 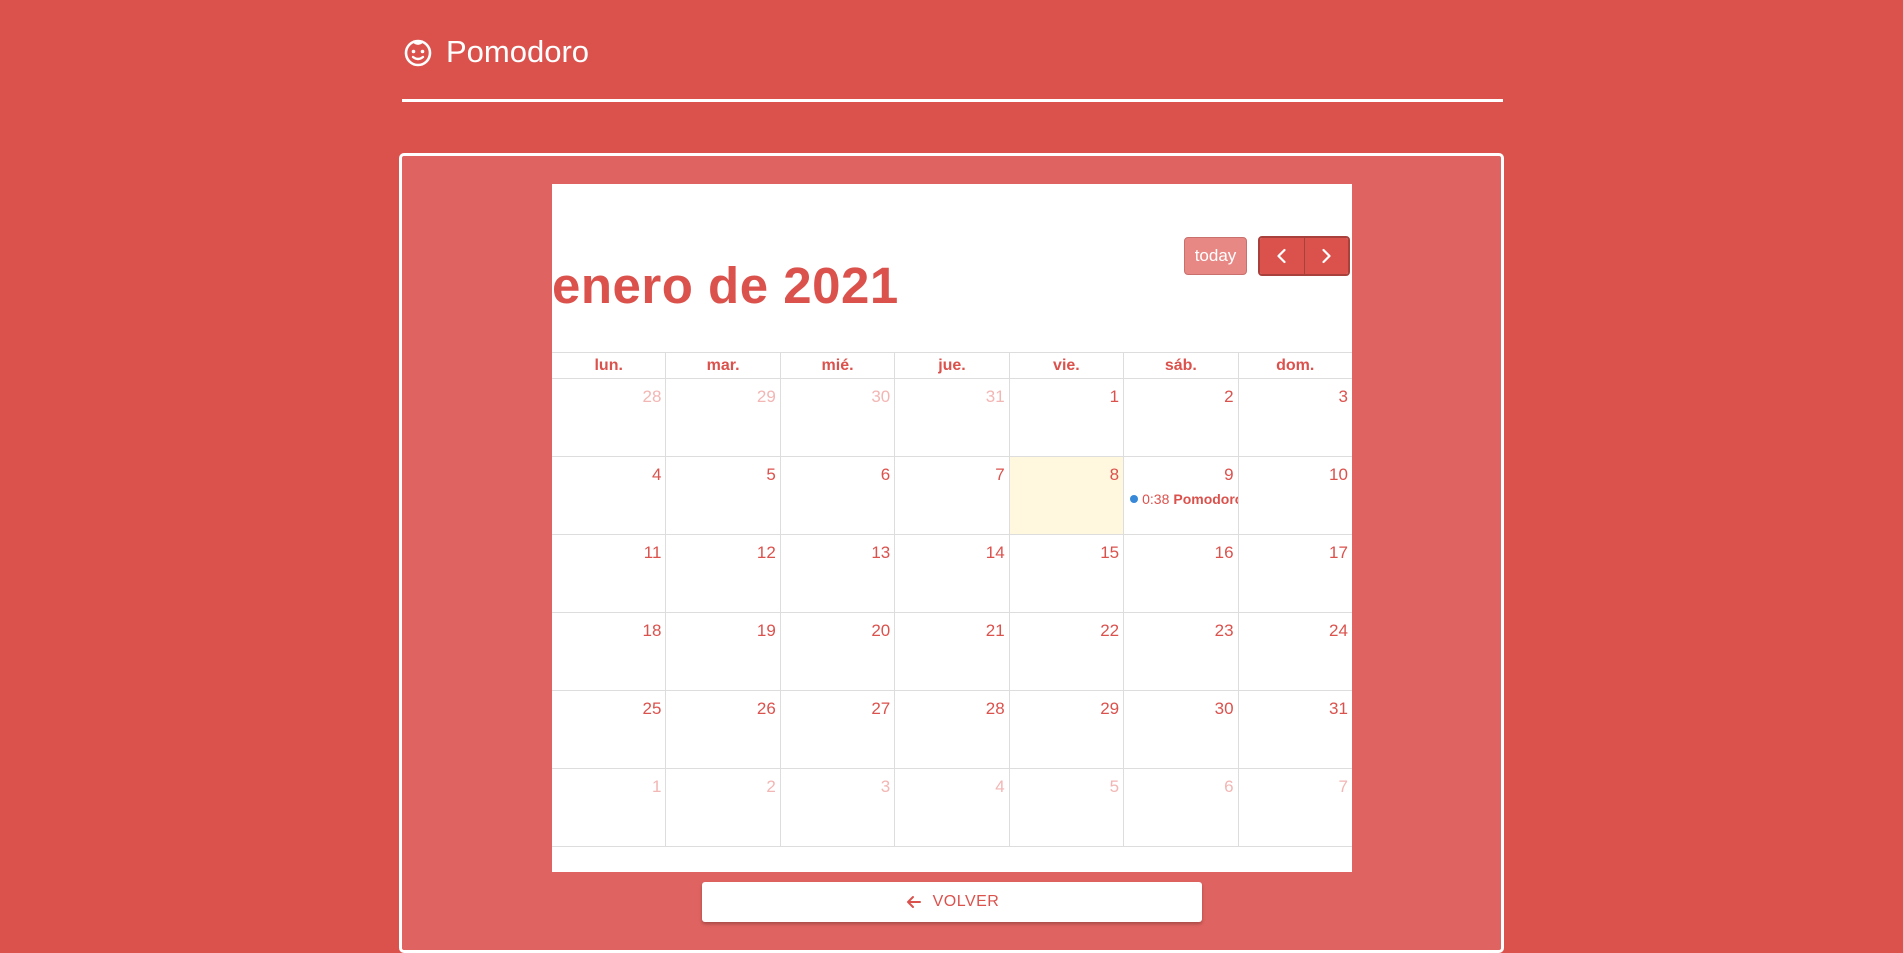 I want to click on app-header: Pomodoro, so click(x=495, y=52).